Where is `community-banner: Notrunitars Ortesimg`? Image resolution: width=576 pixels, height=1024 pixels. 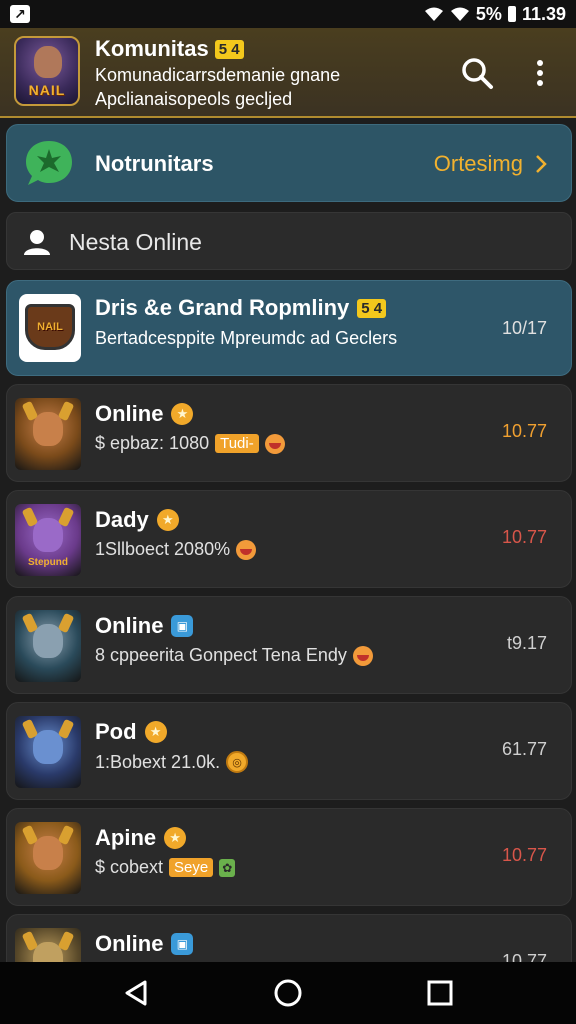
community-banner: Notrunitars Ortesimg is located at coordinates (289, 163).